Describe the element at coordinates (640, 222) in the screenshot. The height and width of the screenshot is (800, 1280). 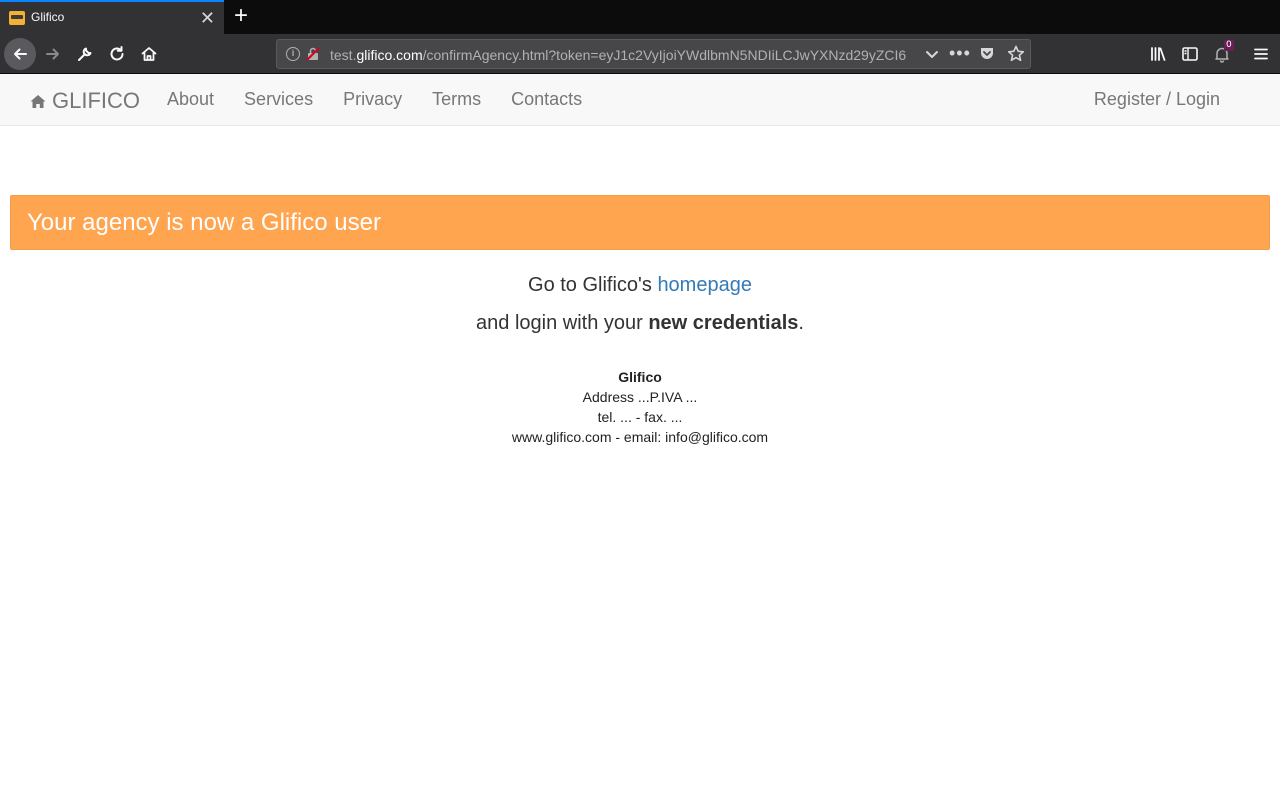
I see `success-alert: Your agency is now a Glifico user` at that location.